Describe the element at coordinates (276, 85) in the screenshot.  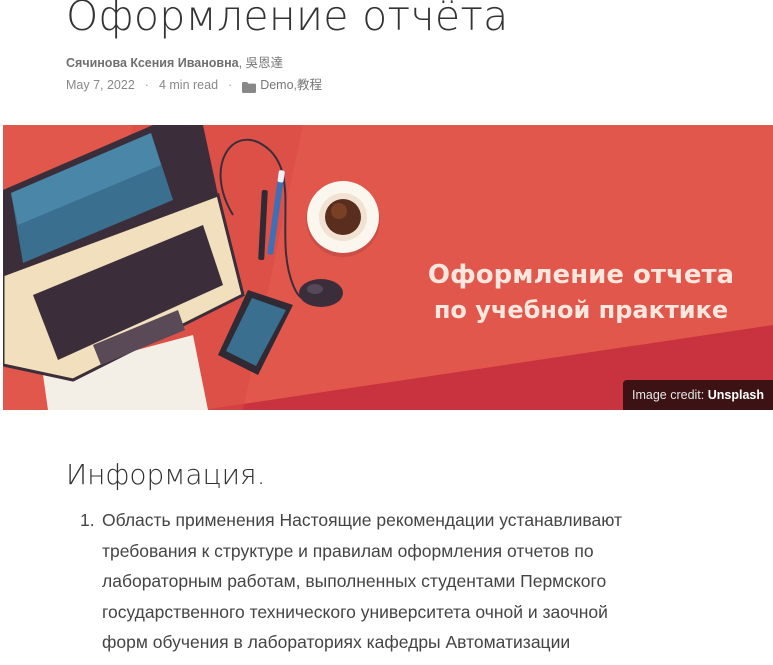
I see `category-link-demo: Demo` at that location.